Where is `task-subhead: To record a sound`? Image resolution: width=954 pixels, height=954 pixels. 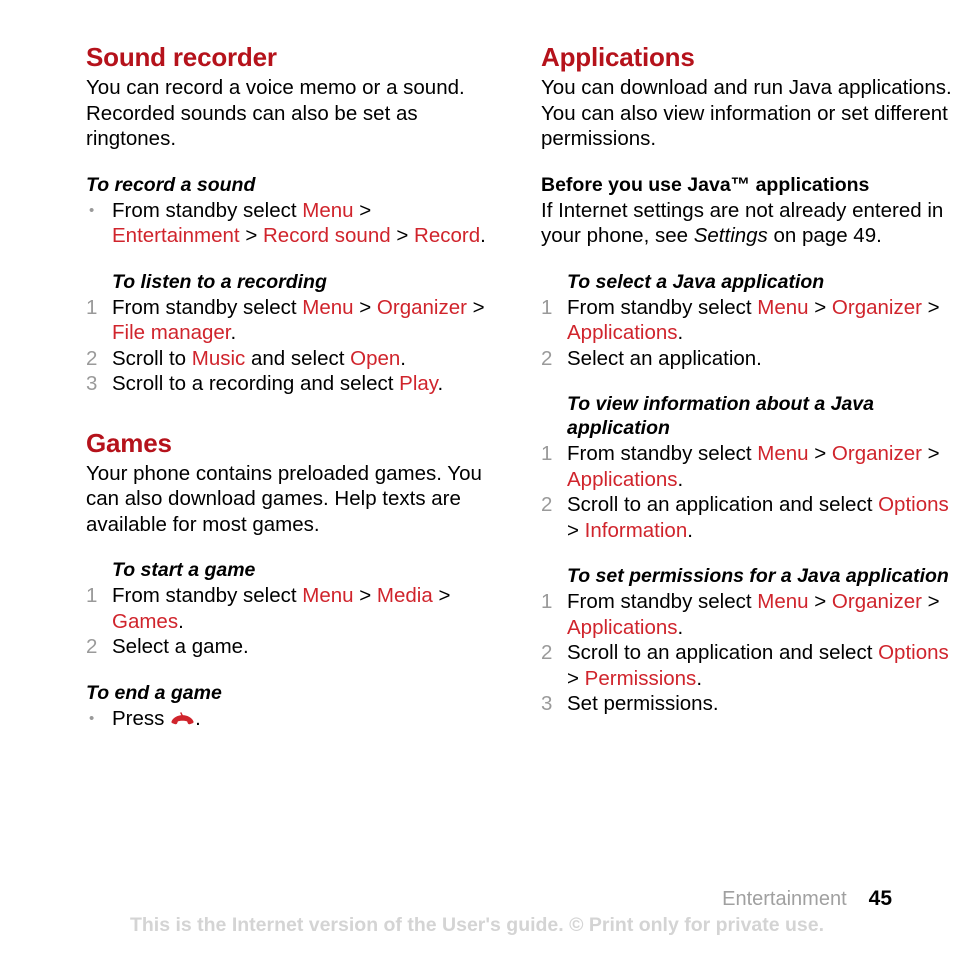 task-subhead: To record a sound is located at coordinates (171, 184).